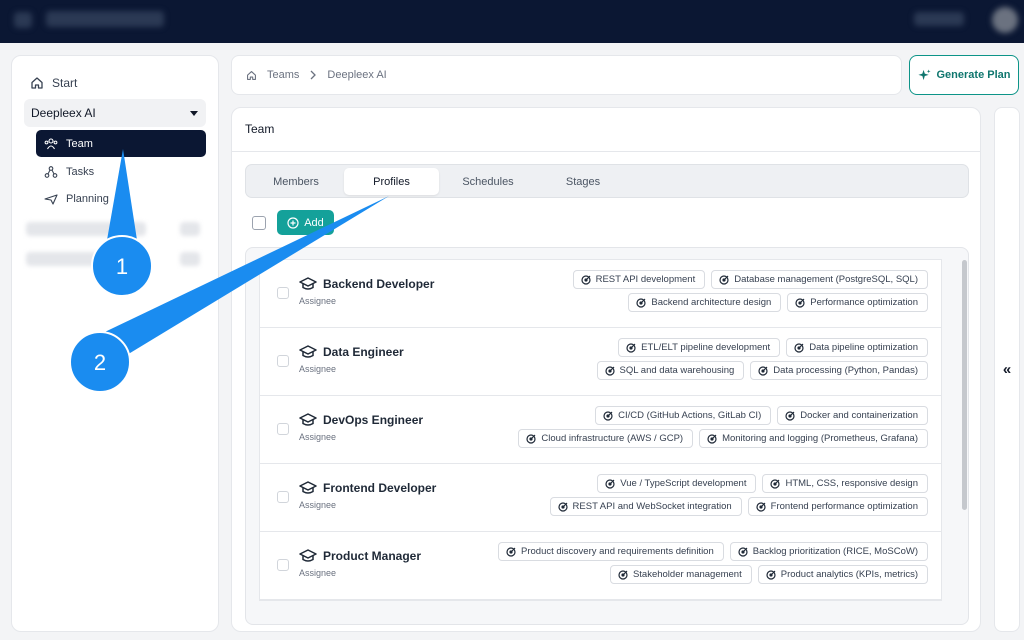 Image resolution: width=1024 pixels, height=640 pixels. Describe the element at coordinates (80, 171) in the screenshot. I see `sidebar-item-label: Tasks` at that location.